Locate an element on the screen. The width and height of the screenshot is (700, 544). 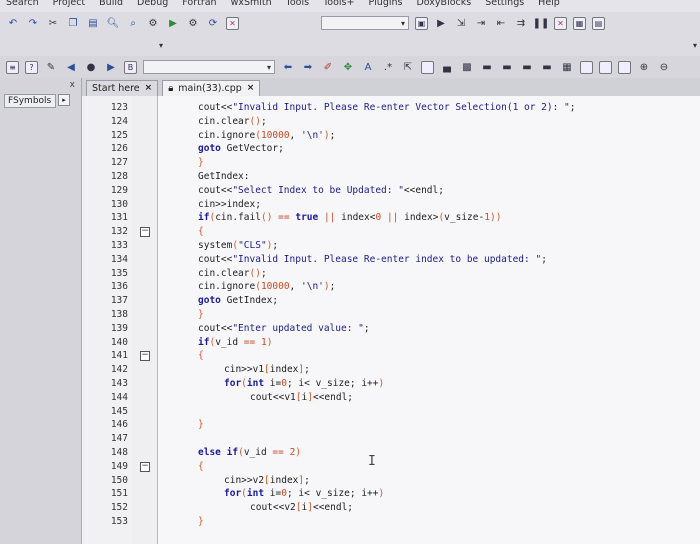
jump-forward-icon: ▶ is located at coordinates (111, 67).